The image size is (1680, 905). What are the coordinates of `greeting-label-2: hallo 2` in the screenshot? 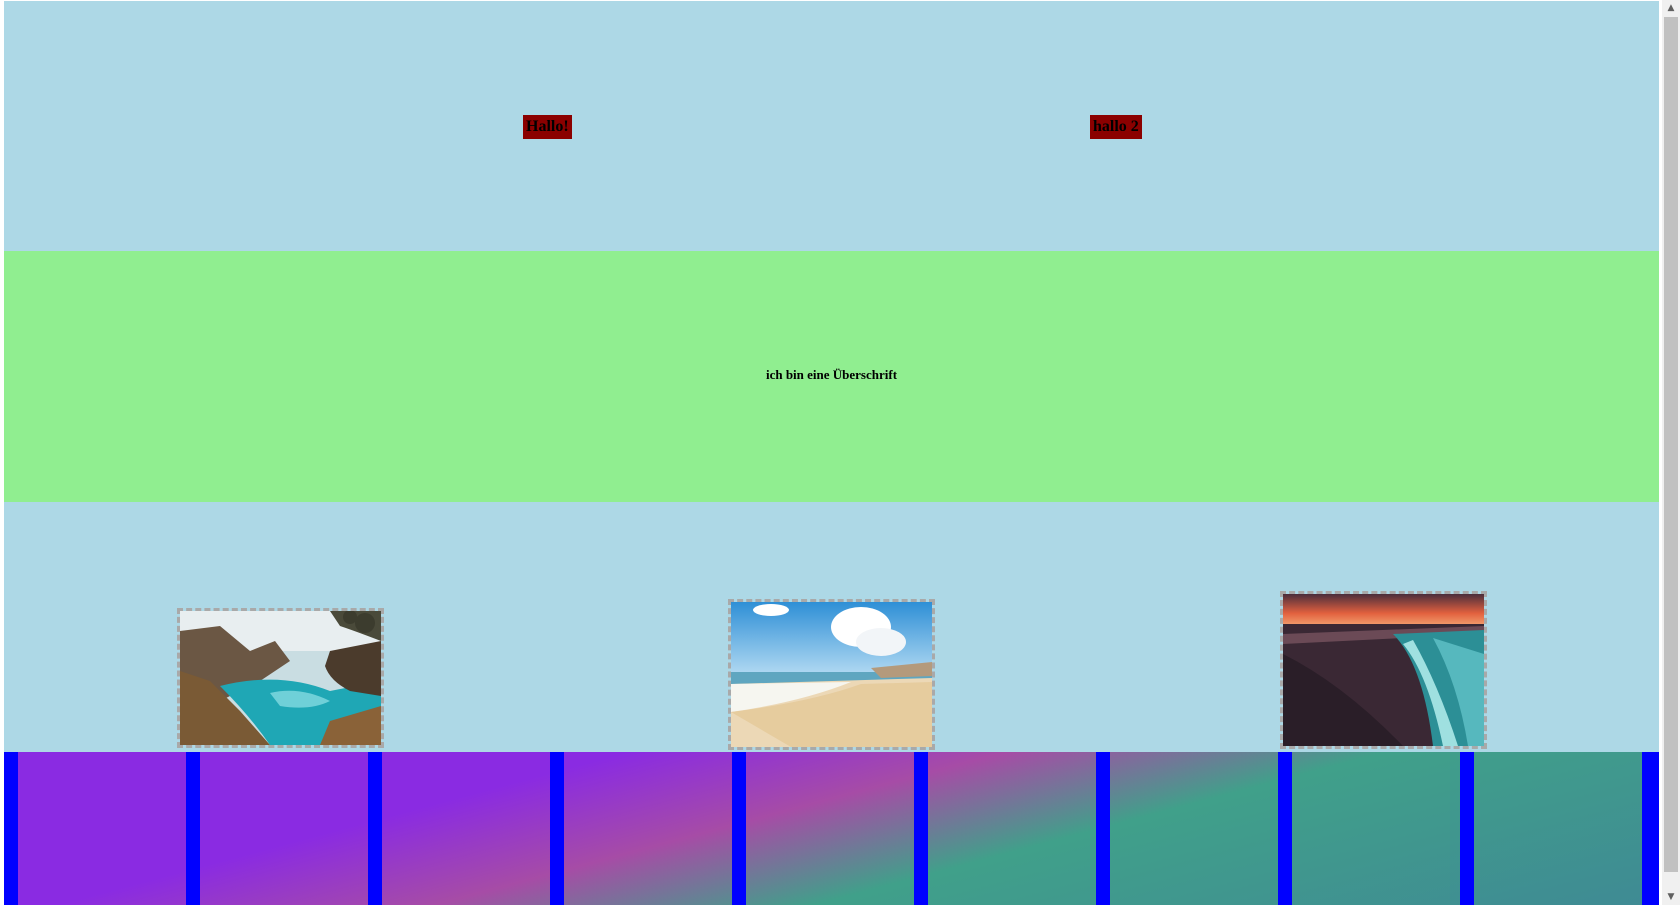 It's located at (1116, 127).